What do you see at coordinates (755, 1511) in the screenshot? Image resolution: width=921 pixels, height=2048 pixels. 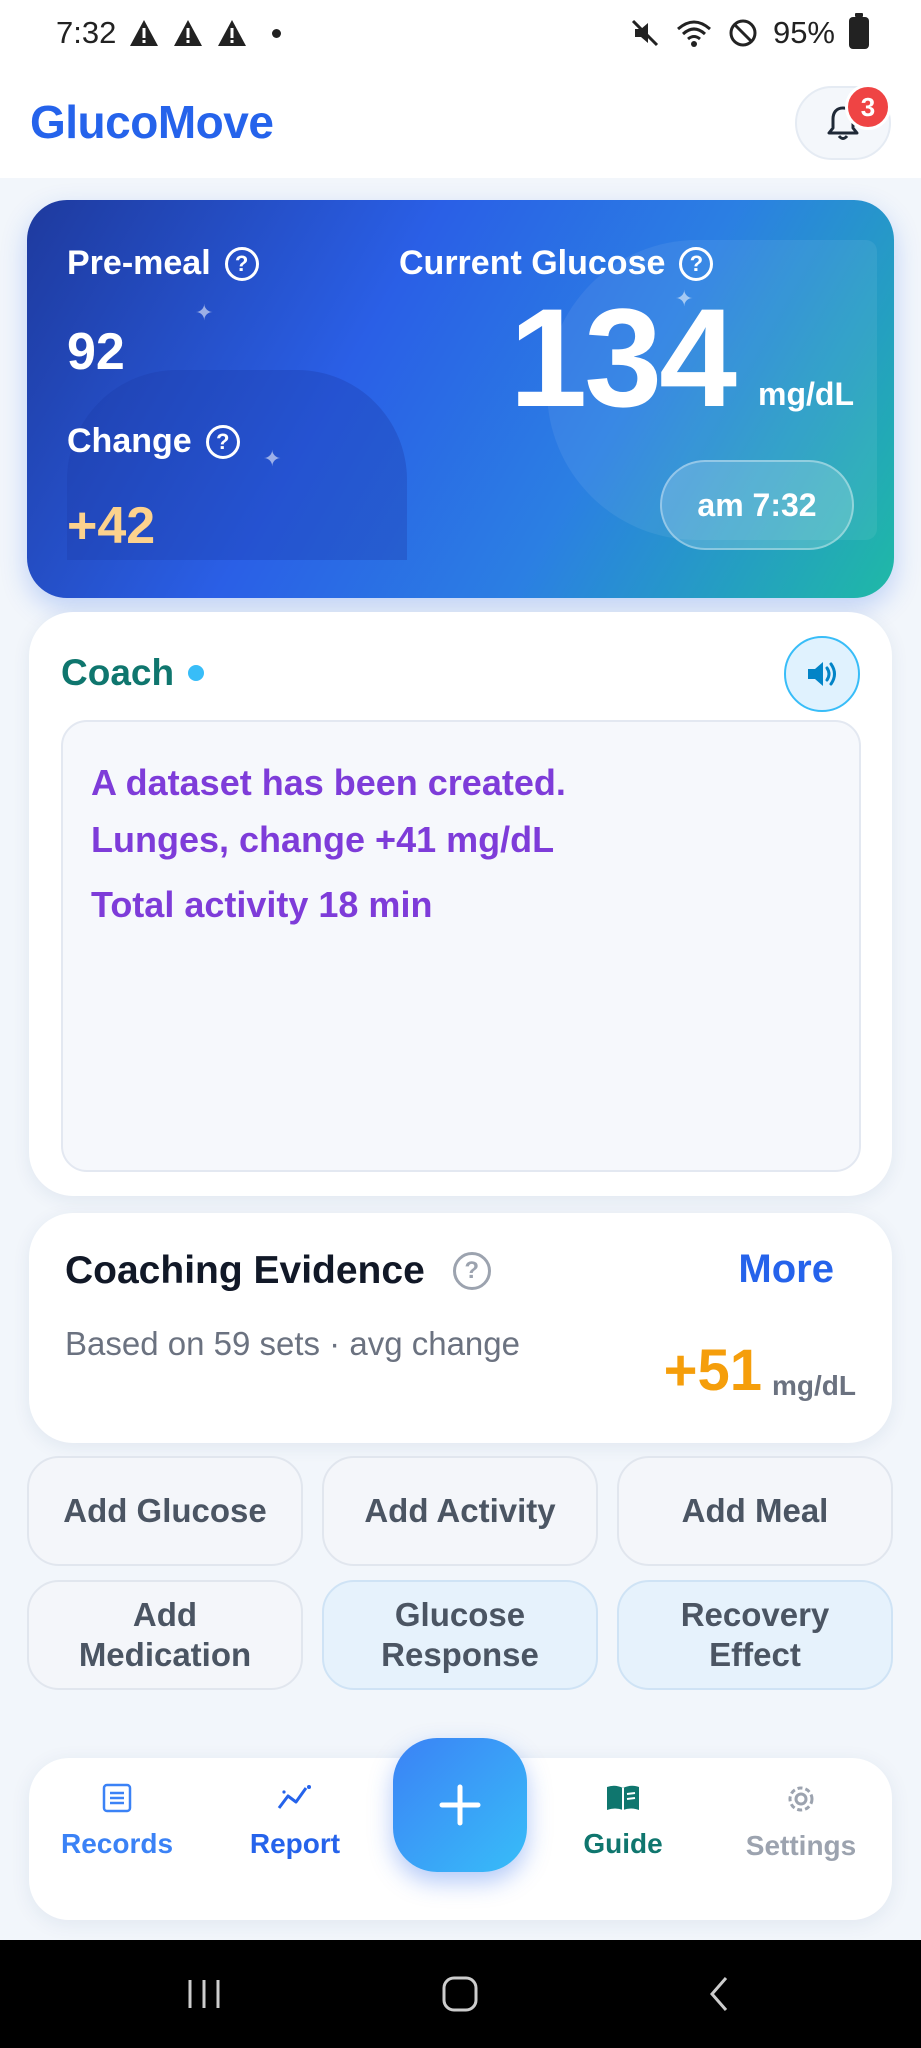 I see `add-meal-button: Add Meal` at bounding box center [755, 1511].